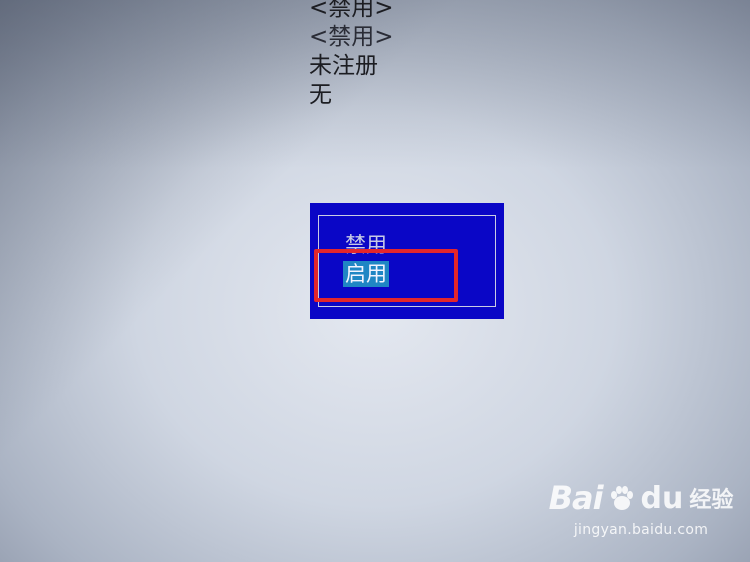  Describe the element at coordinates (621, 498) in the screenshot. I see `baidu-paw-icon` at that location.